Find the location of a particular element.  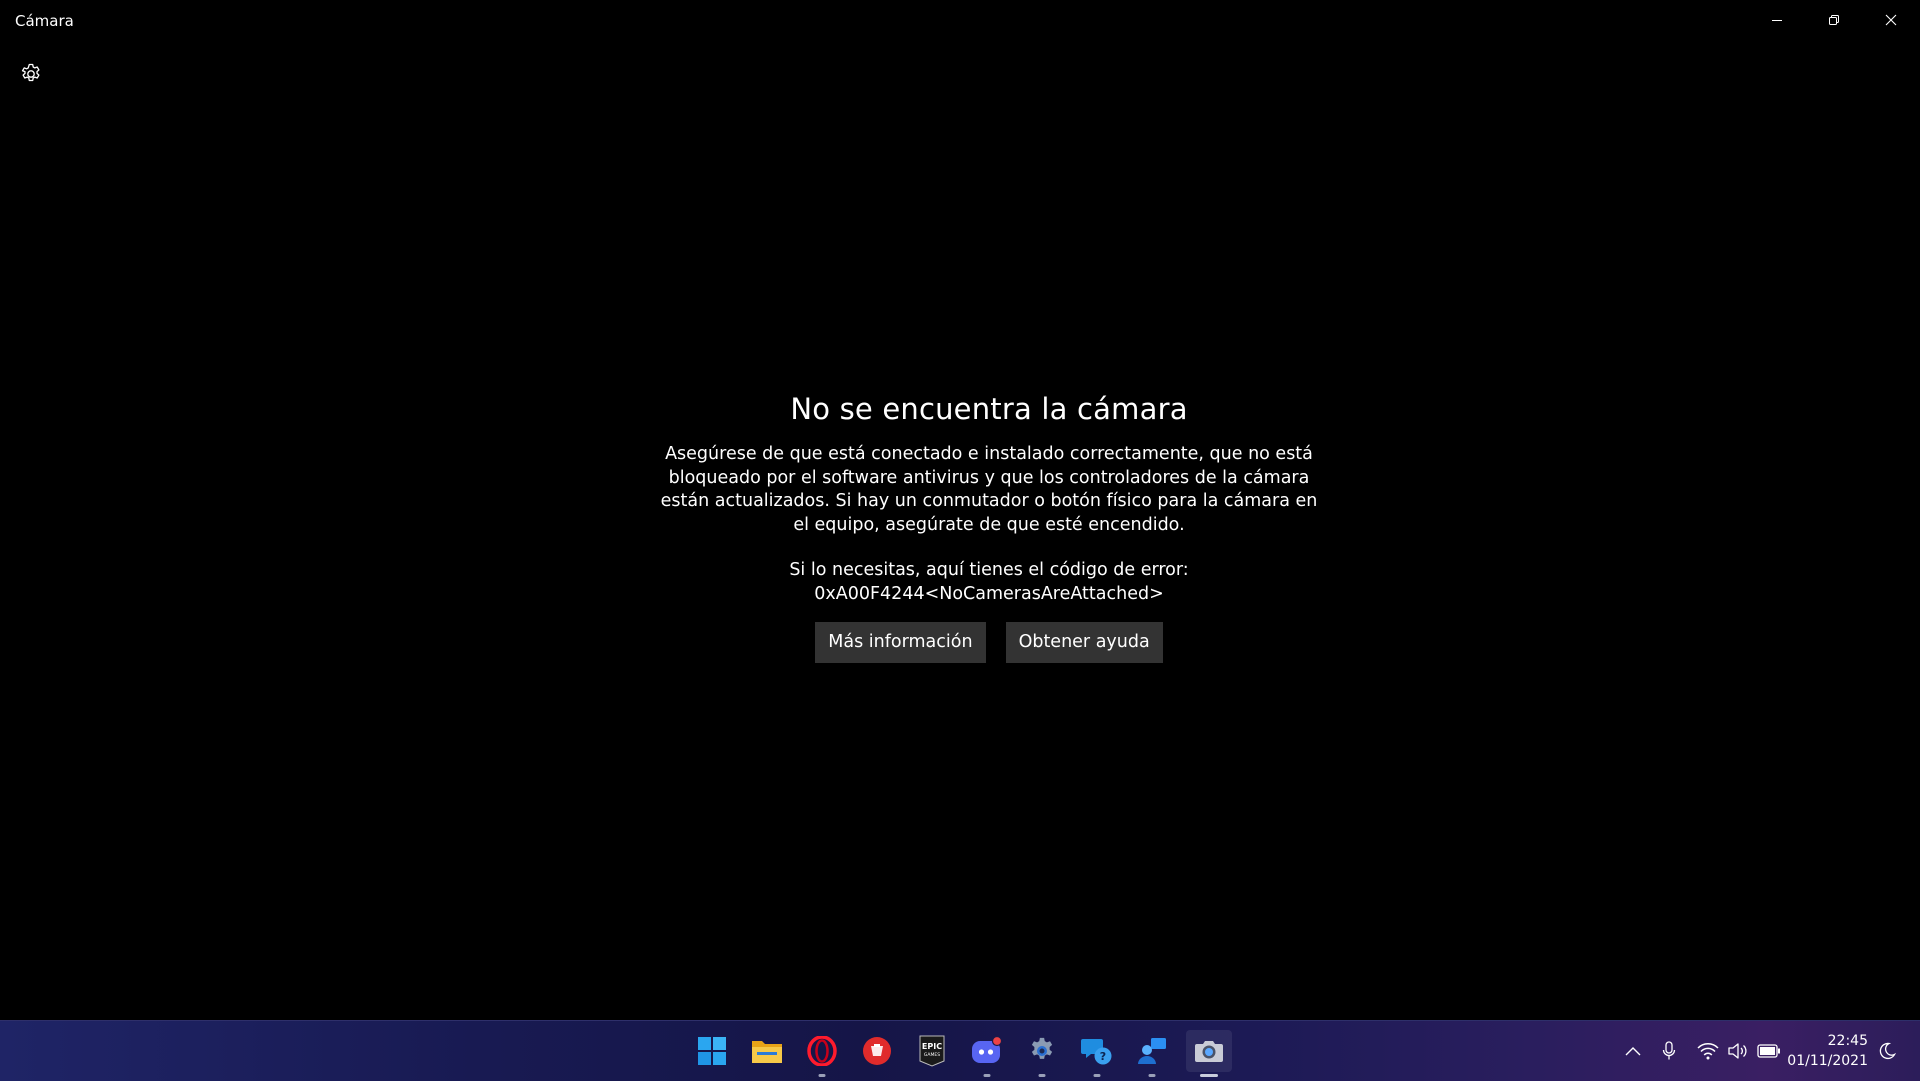

error-code: 0xA00F4244<NoCamerasAreAttached> is located at coordinates (989, 593).